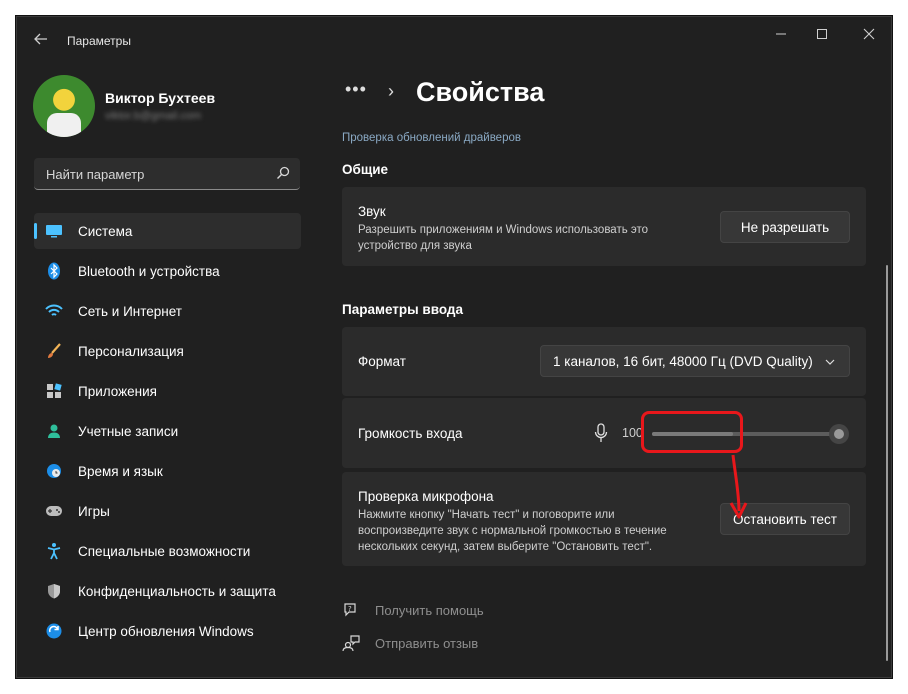 The height and width of the screenshot is (694, 908). What do you see at coordinates (94, 511) in the screenshot?
I see `sidebar-item-label: Игры` at bounding box center [94, 511].